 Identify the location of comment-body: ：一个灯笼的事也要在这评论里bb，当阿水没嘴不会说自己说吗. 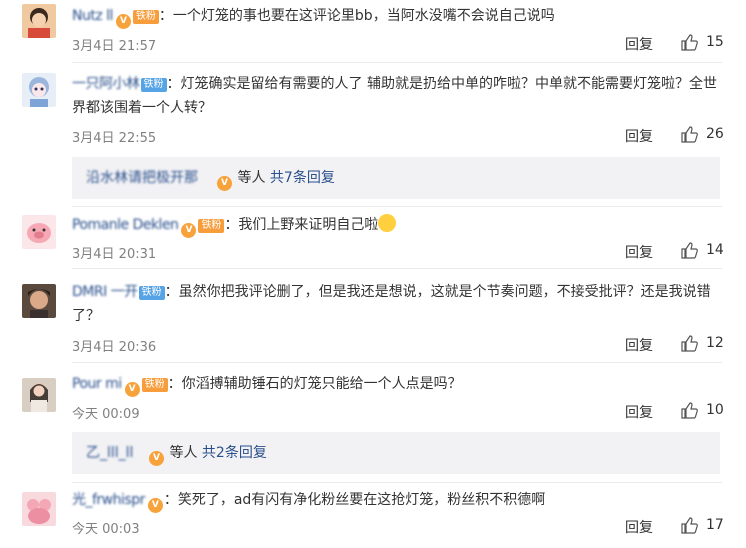
(356, 16).